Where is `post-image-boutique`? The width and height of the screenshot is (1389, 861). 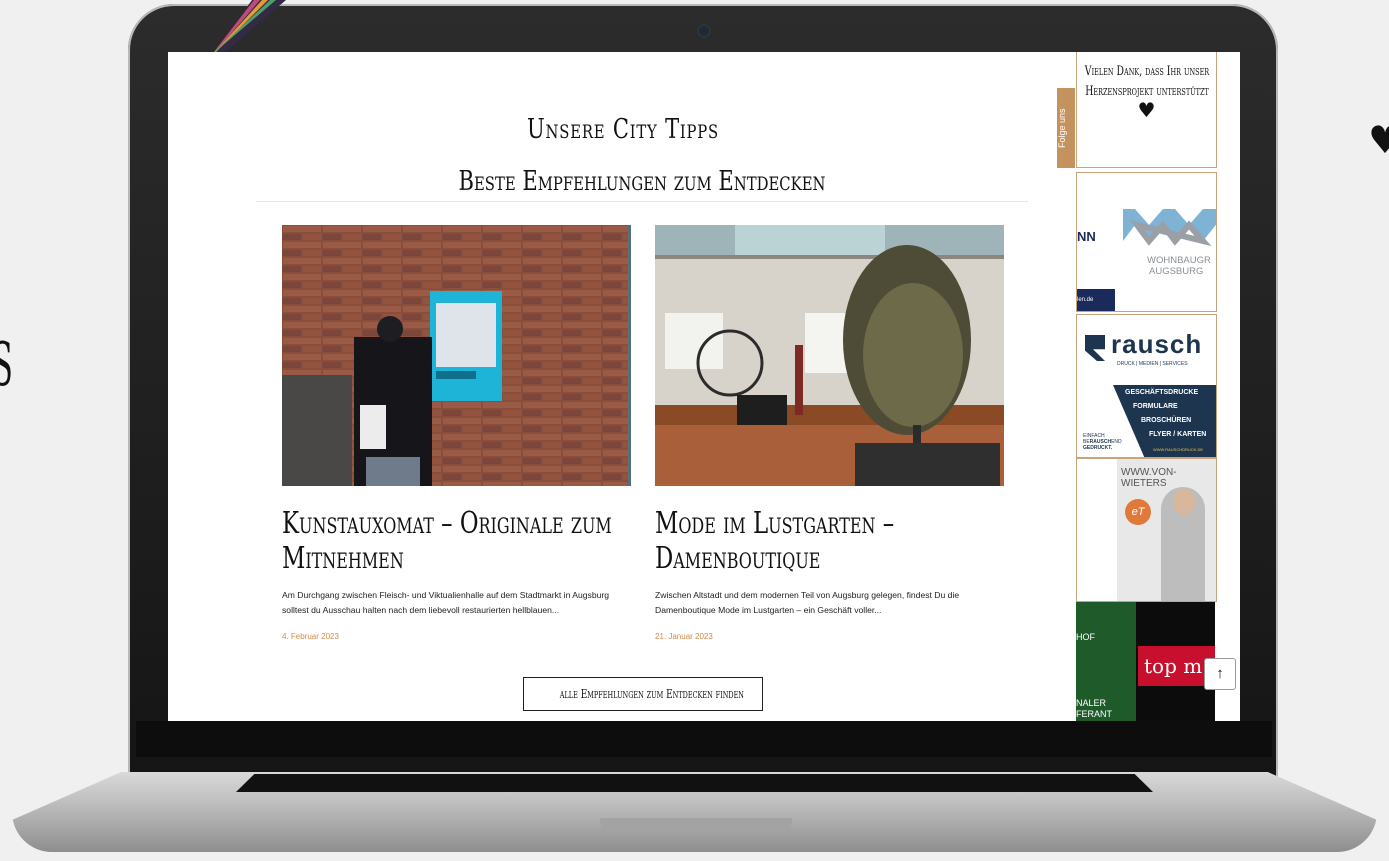
post-image-boutique is located at coordinates (829, 355).